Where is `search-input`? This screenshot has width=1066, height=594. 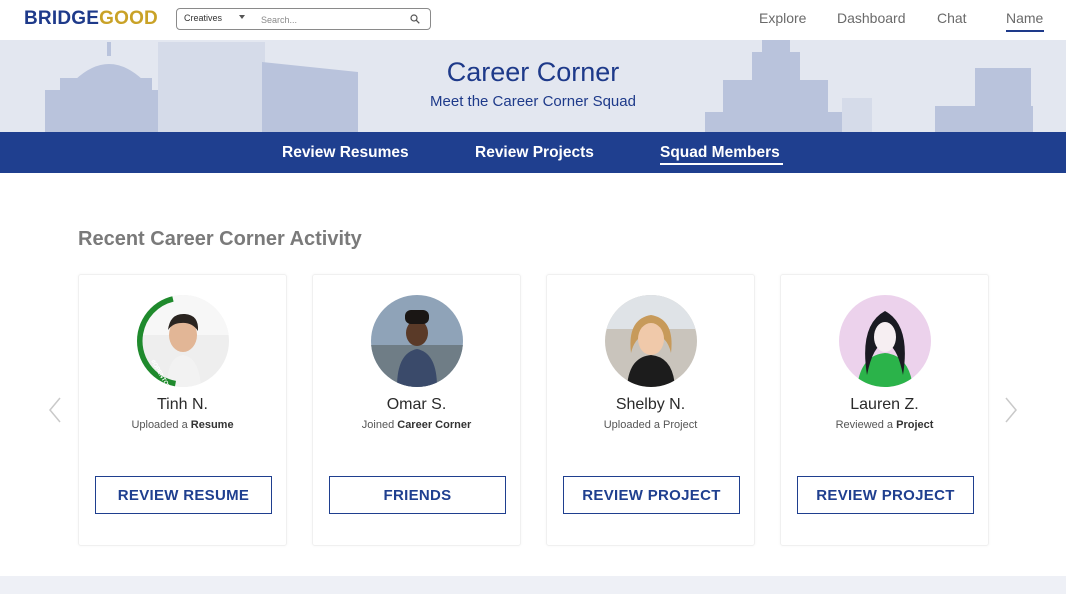
search-input is located at coordinates (331, 19).